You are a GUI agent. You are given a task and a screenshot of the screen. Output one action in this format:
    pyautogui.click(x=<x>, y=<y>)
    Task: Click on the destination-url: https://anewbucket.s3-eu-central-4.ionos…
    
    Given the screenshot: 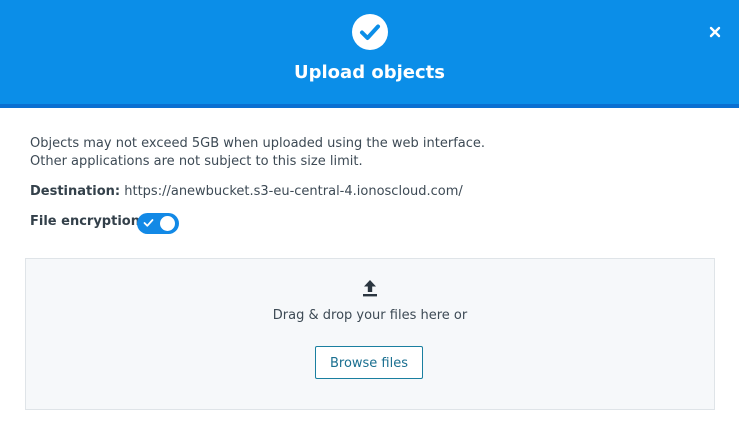 What is the action you would take?
    pyautogui.click(x=293, y=191)
    